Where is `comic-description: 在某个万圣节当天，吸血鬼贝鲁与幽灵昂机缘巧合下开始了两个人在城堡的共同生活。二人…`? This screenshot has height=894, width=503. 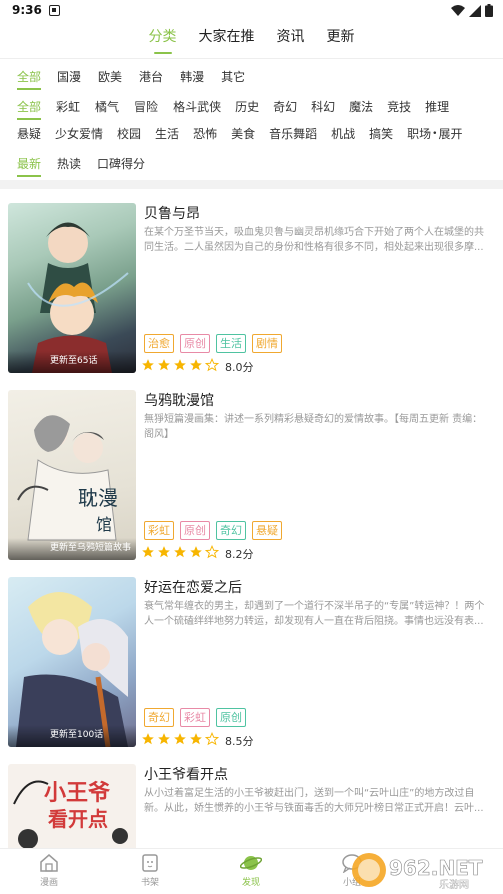
comic-description: 在某个万圣节当天，吸血鬼贝鲁与幽灵昂机缘巧合下开始了两个人在城堡的共同生活。二人… is located at coordinates (314, 240).